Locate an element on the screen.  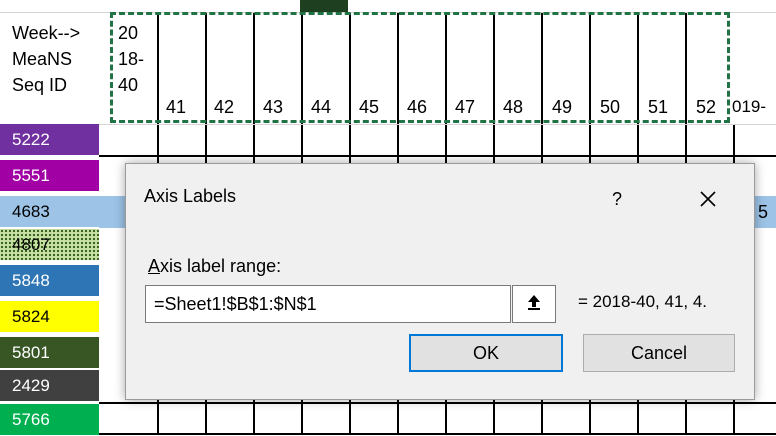
close-icon is located at coordinates (708, 198).